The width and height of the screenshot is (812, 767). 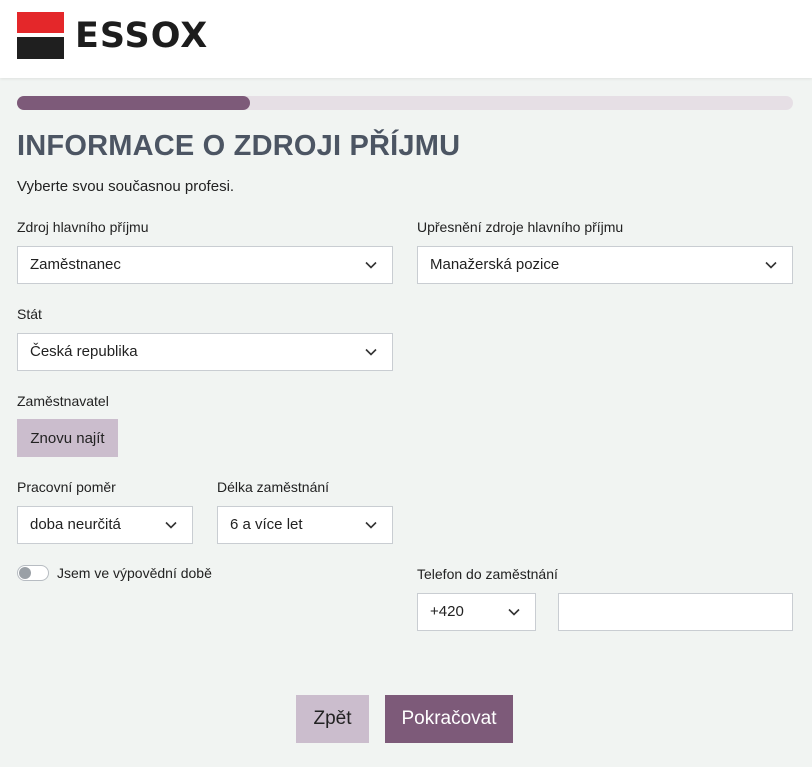 I want to click on main-income-value: Zaměstnanec, so click(x=75, y=264).